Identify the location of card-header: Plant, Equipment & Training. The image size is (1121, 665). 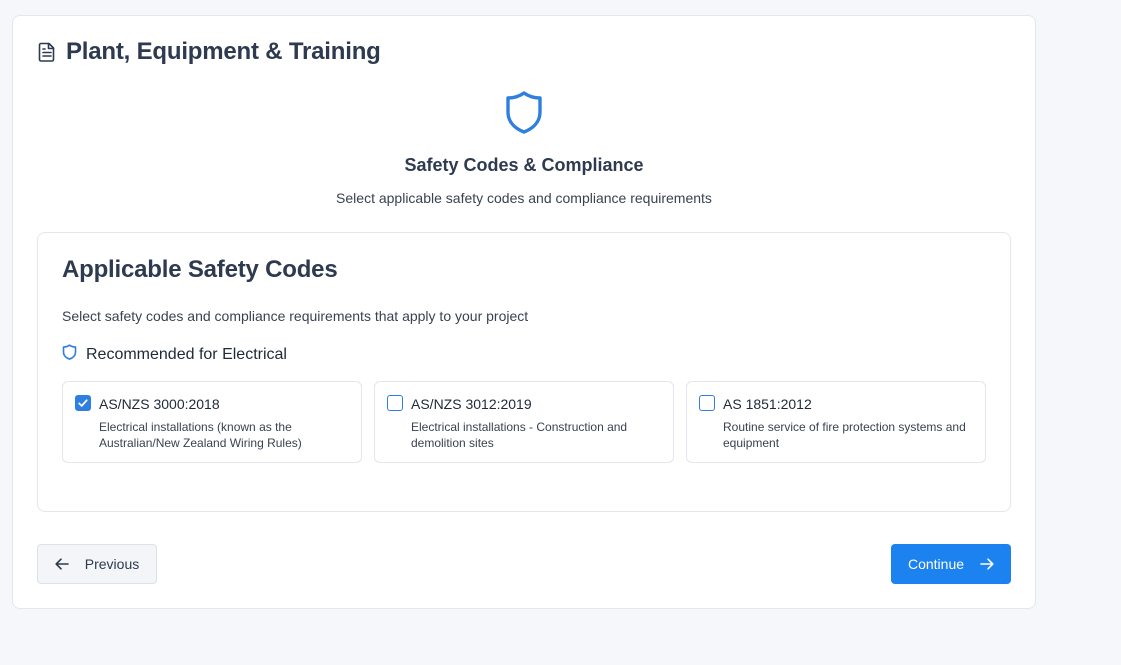
(209, 52).